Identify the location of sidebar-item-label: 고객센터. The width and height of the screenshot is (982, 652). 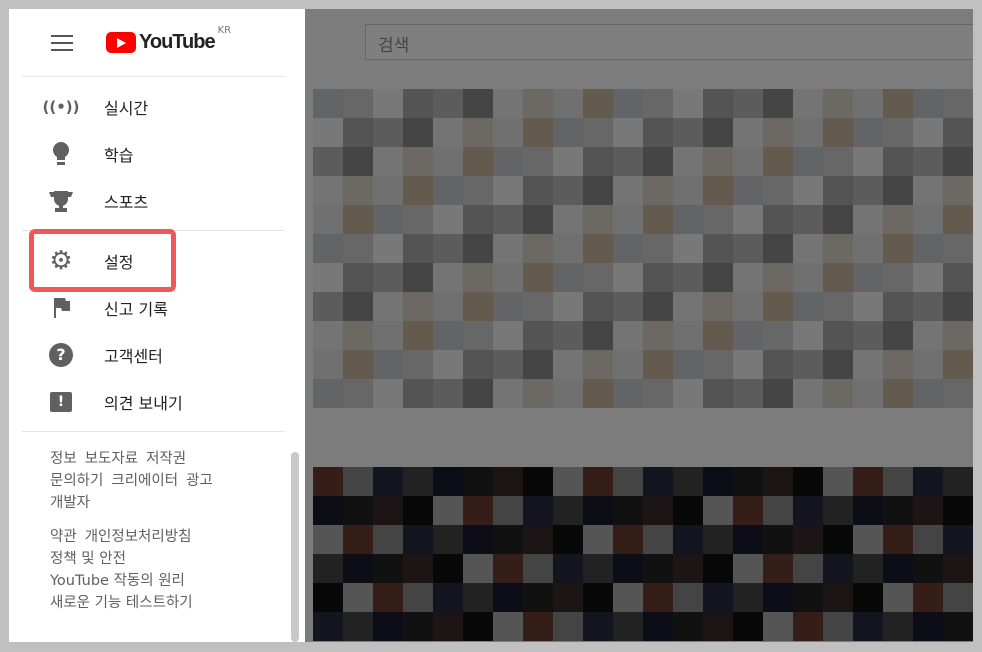
(133, 356).